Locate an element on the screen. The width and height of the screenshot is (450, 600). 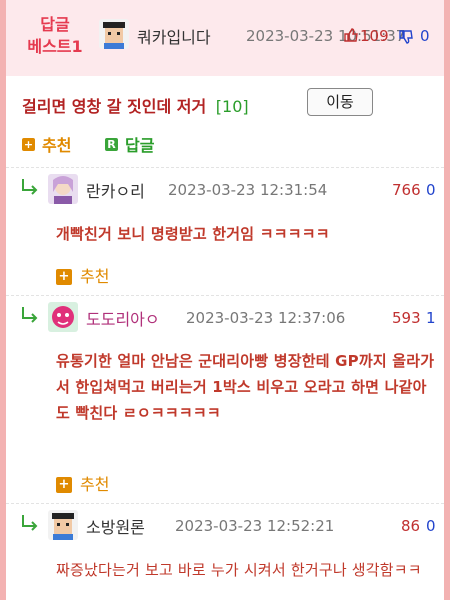
best-reply-header: 답글 베스트1 쿼카입니다 2023-03-23 10:51:37 109 0 is located at coordinates (225, 38).